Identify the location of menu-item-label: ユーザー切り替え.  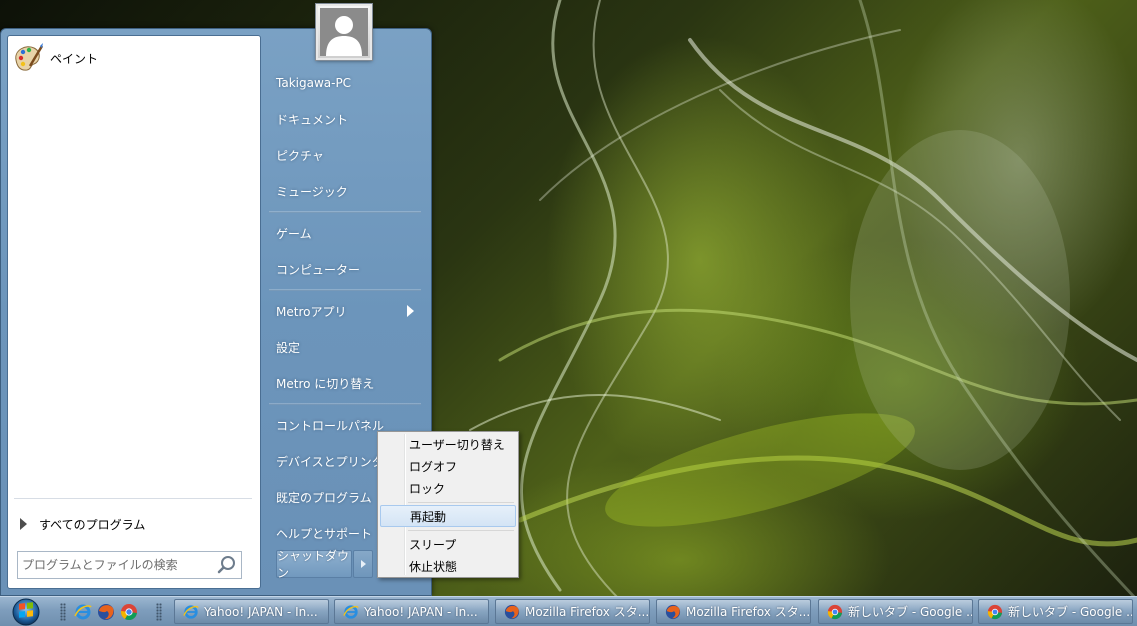
(457, 444).